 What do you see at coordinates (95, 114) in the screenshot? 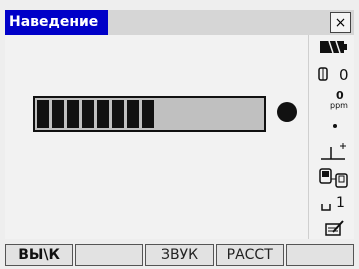
I see `signal-fill` at bounding box center [95, 114].